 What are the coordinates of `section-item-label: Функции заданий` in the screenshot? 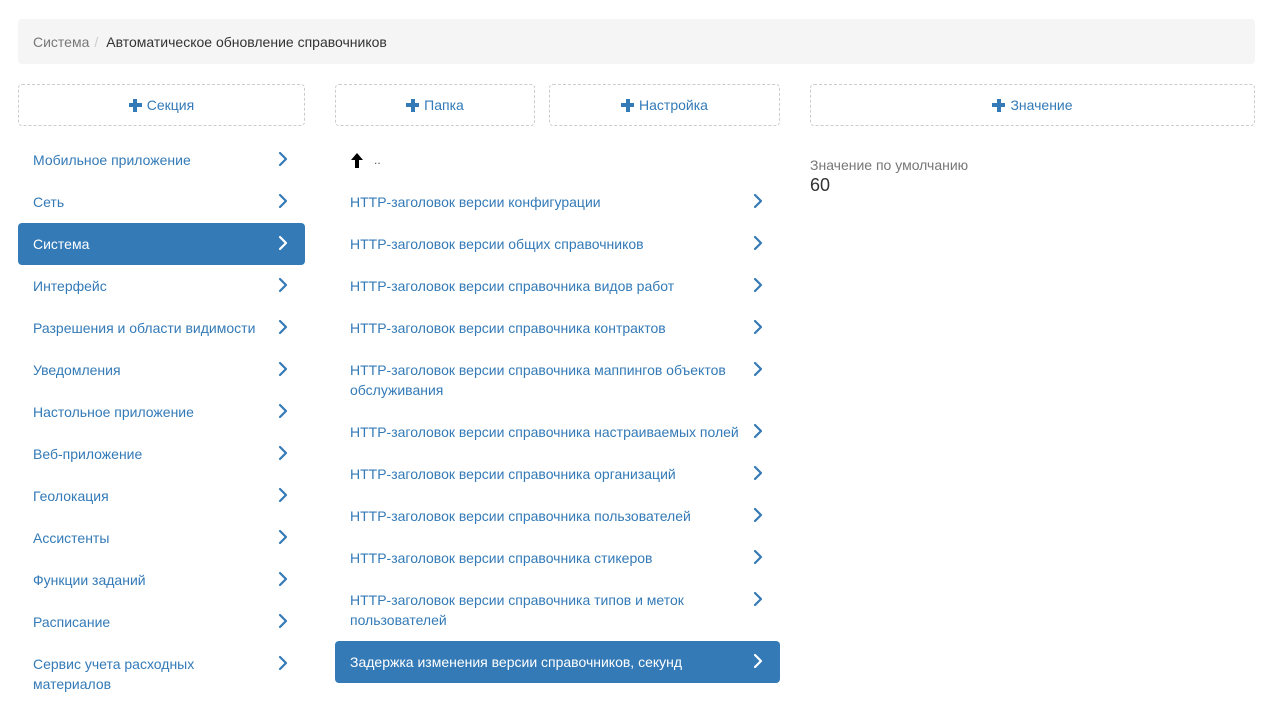 It's located at (89, 580).